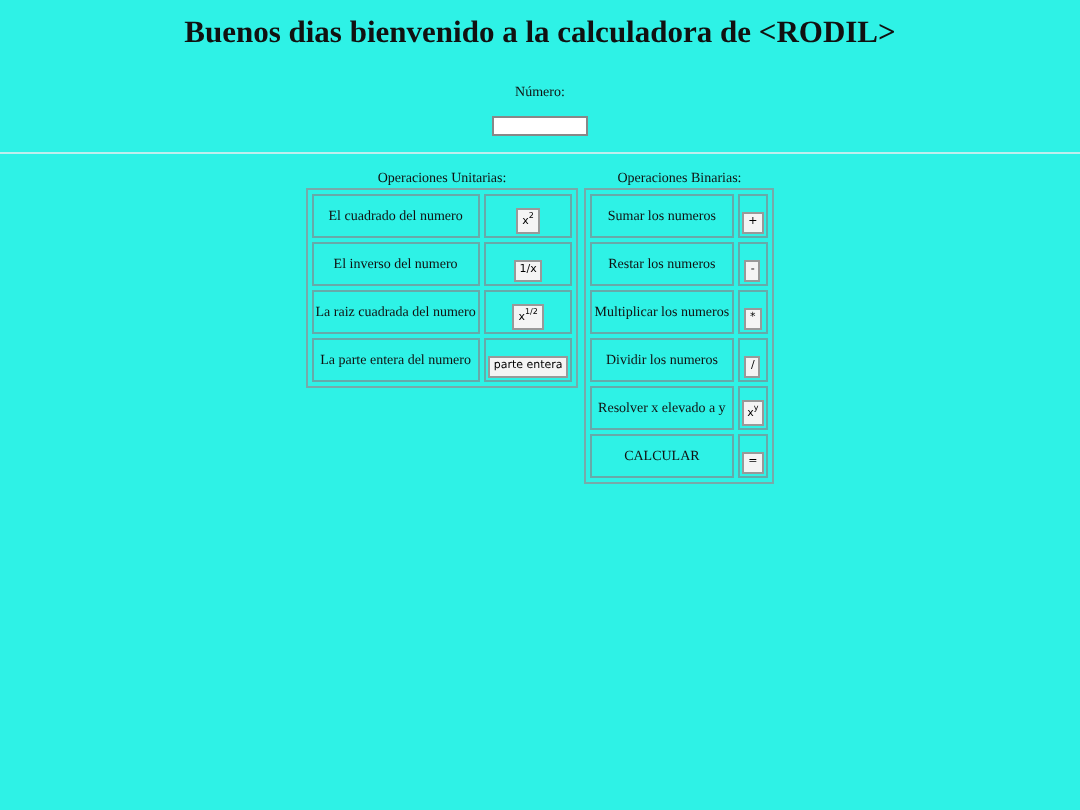  I want to click on number-field, so click(540, 126).